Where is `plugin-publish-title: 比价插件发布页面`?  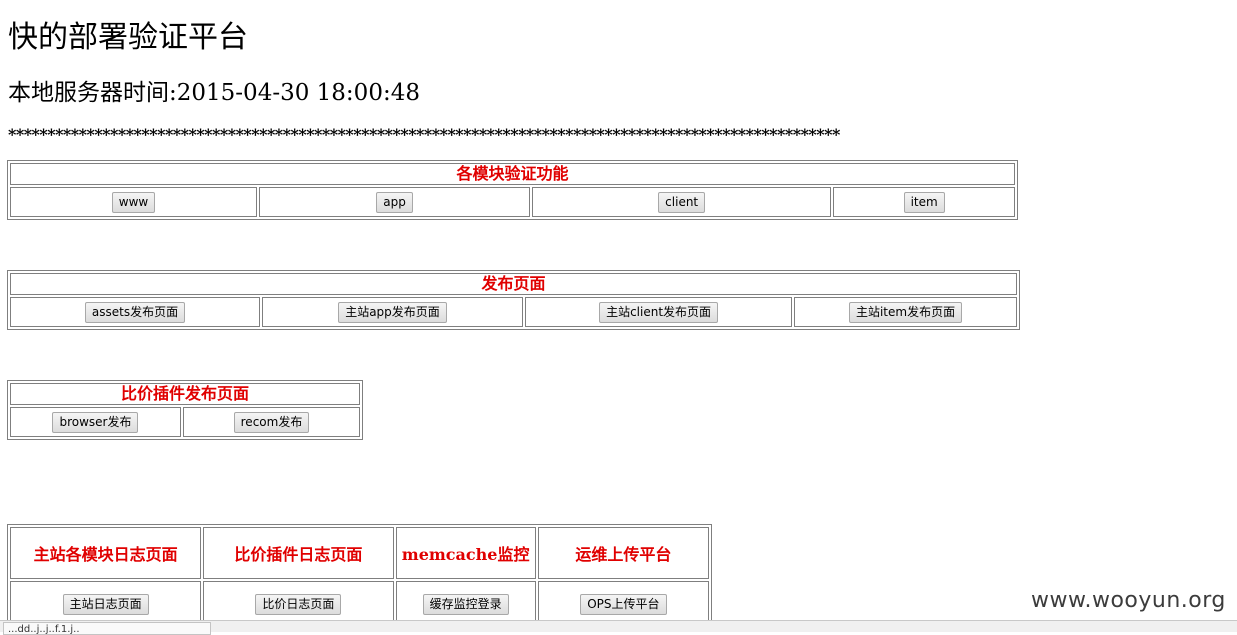 plugin-publish-title: 比价插件发布页面 is located at coordinates (185, 394).